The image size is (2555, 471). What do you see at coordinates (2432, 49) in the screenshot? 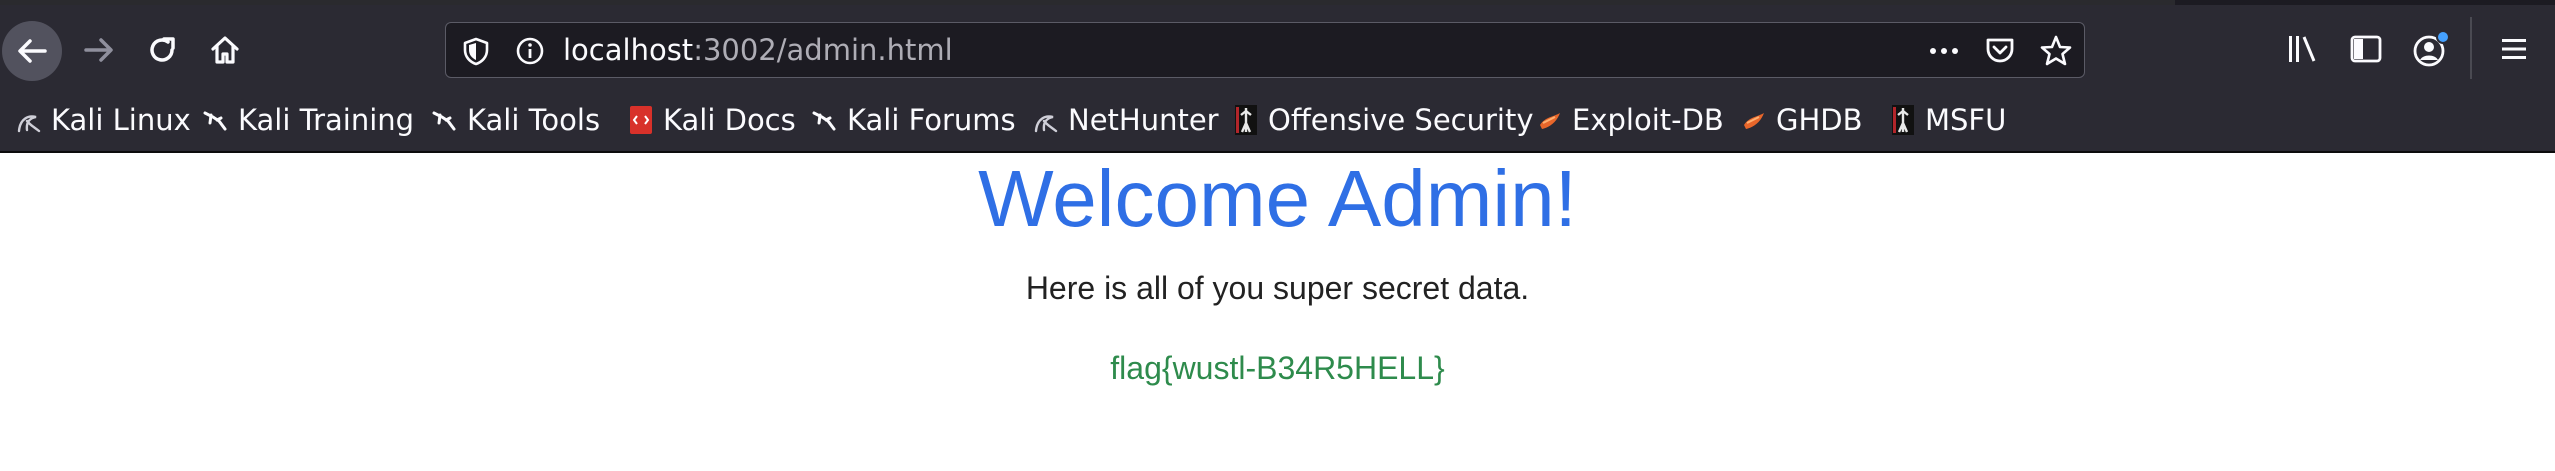
I see `account-icon` at bounding box center [2432, 49].